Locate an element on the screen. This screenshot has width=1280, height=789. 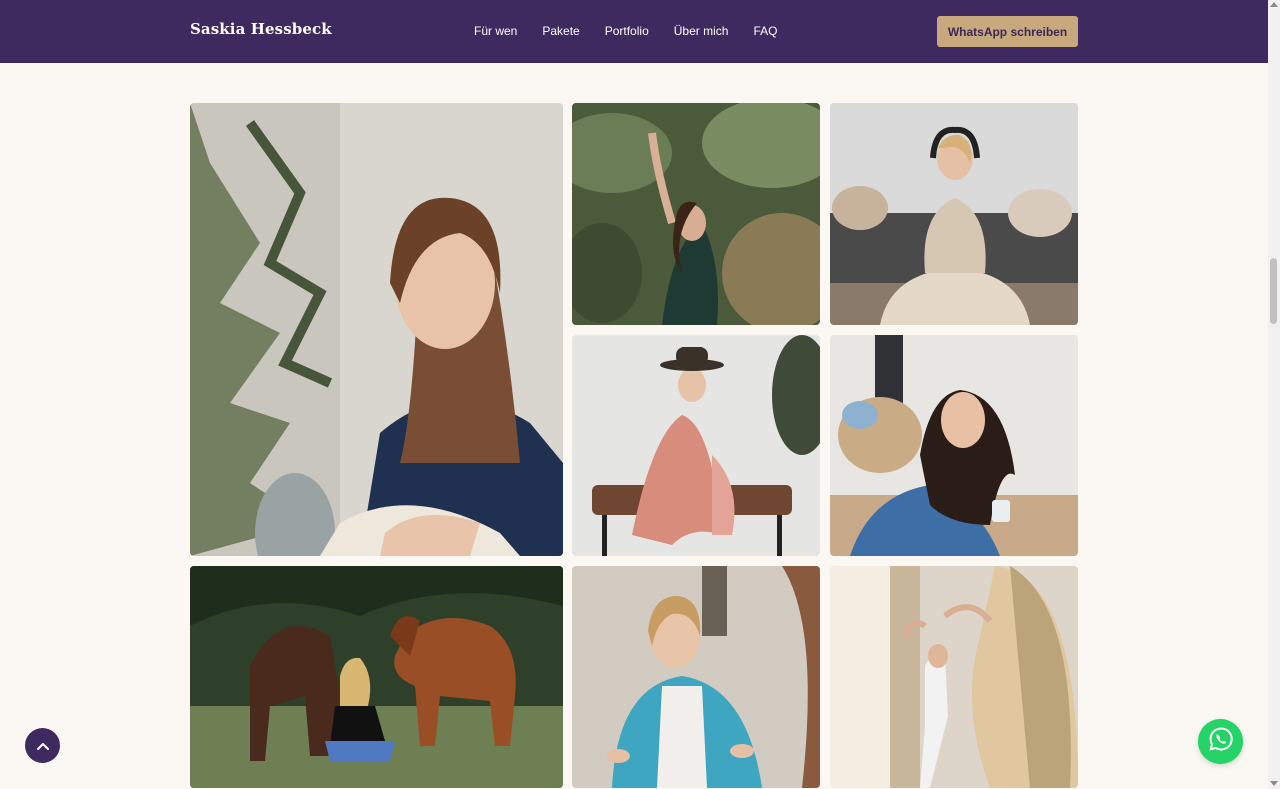
photo-woman-meditating is located at coordinates (954, 214).